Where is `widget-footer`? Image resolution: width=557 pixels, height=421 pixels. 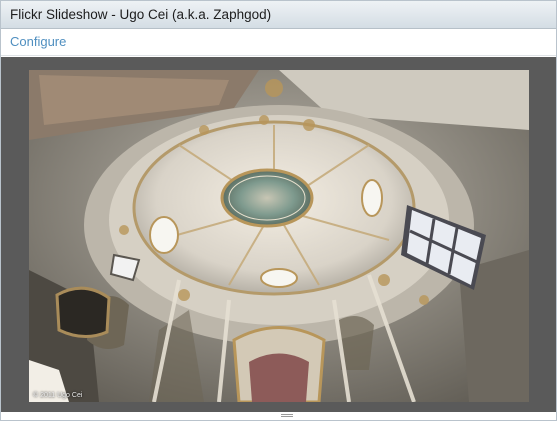 widget-footer is located at coordinates (278, 416).